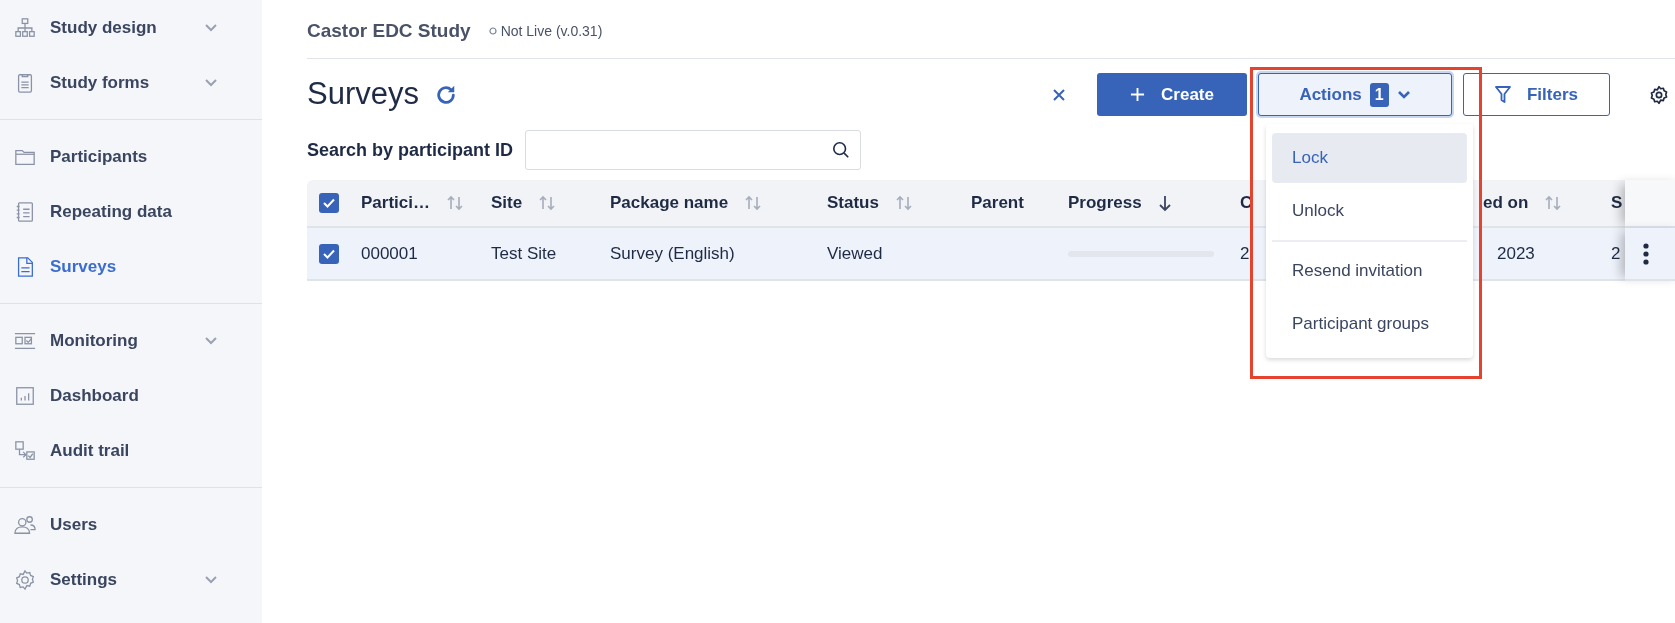  I want to click on bar-chart-icon, so click(25, 395).